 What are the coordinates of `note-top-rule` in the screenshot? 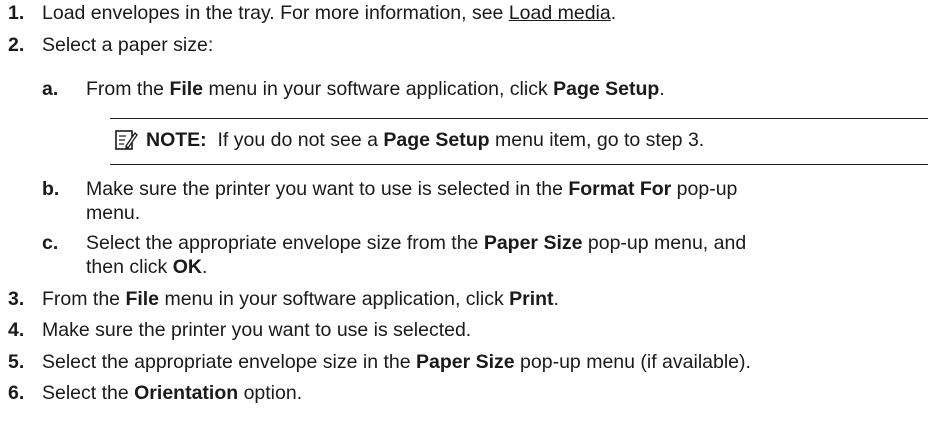 It's located at (519, 118).